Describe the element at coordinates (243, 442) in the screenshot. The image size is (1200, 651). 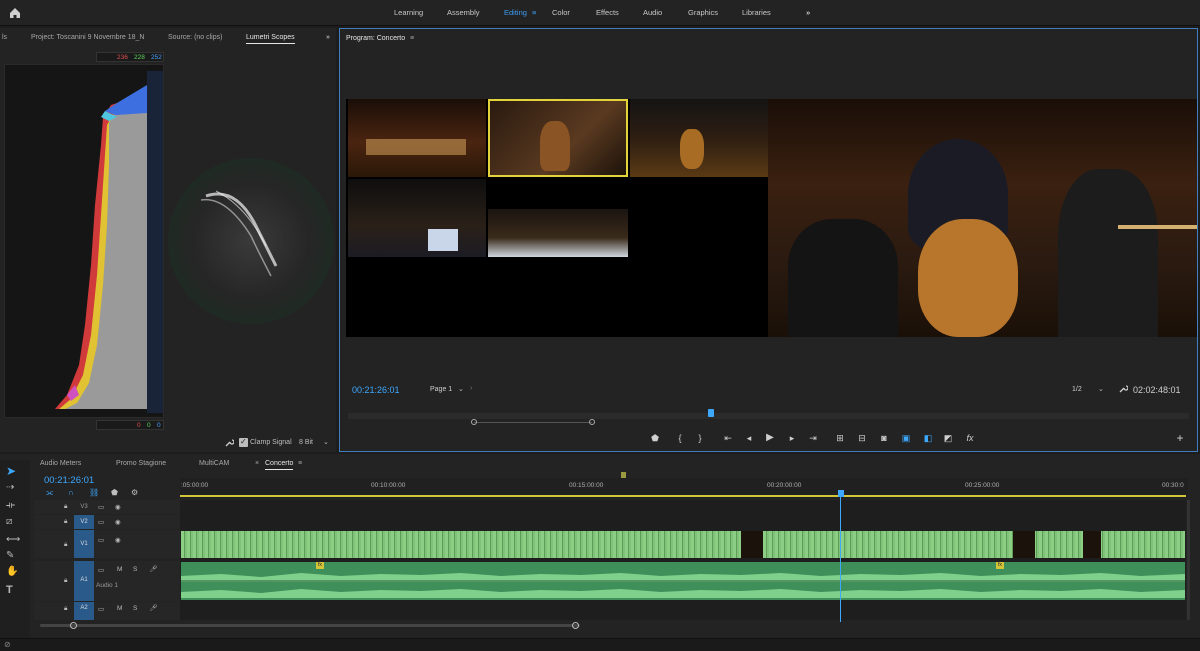
I see `clamp-signal-checkbox: ✓` at that location.